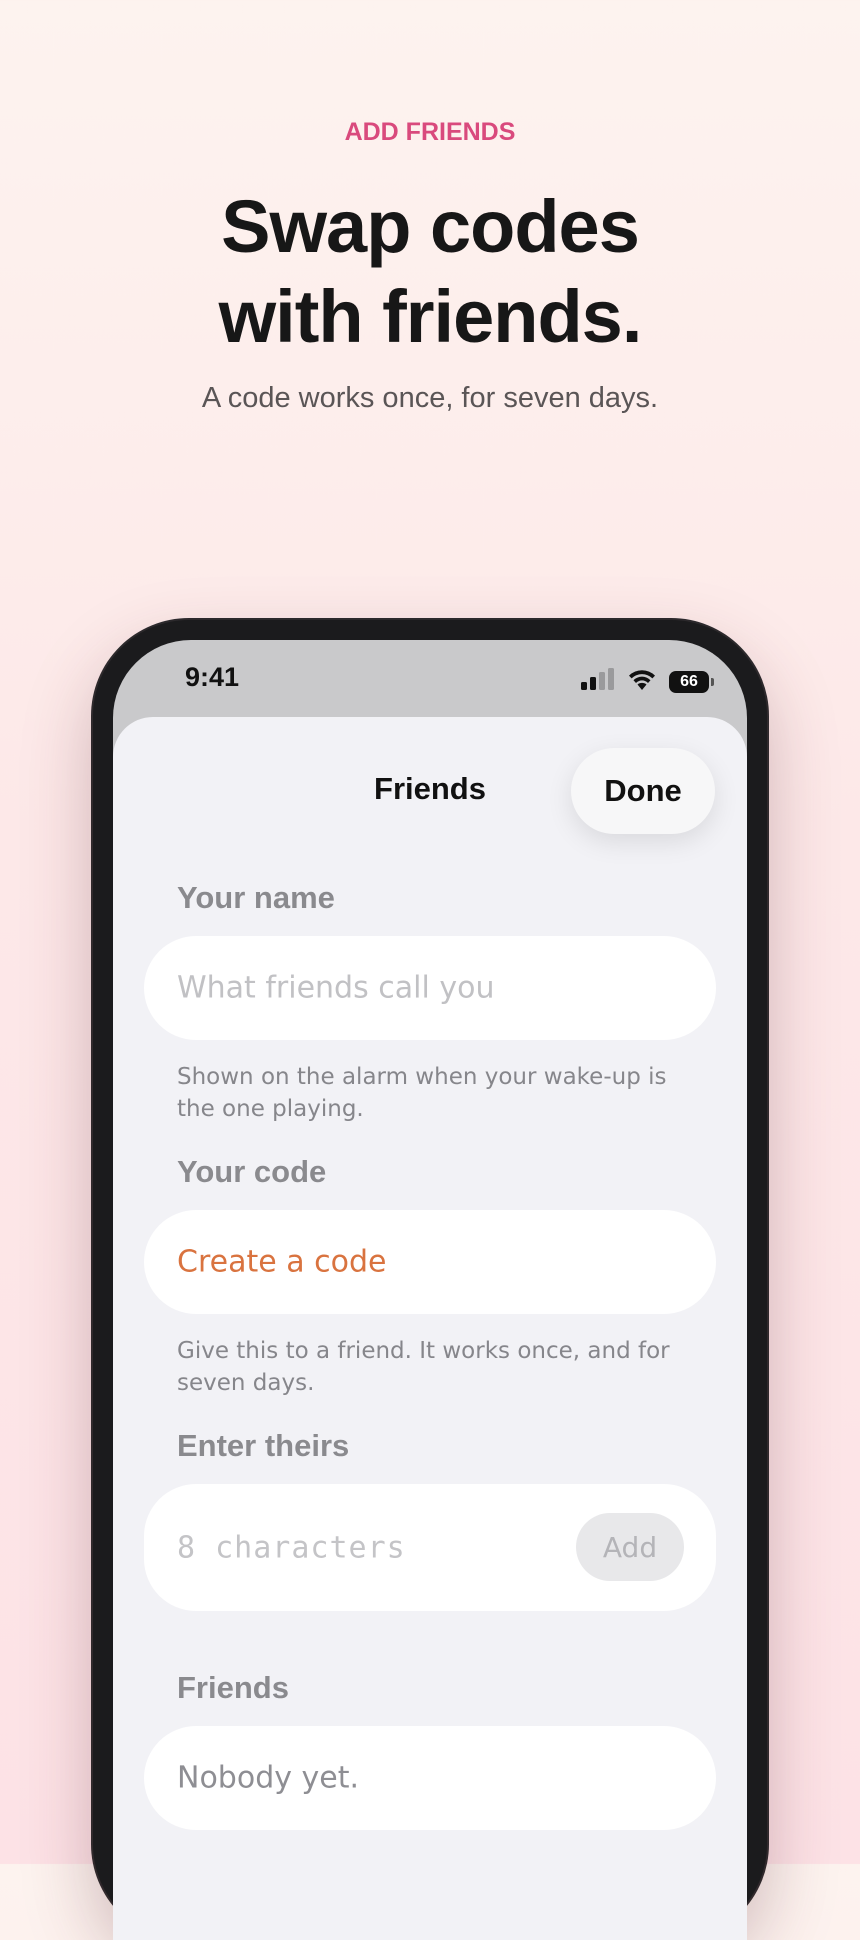 This screenshot has height=1940, width=860. What do you see at coordinates (430, 1547) in the screenshot?
I see `friend-code-field: 8 characters Add` at bounding box center [430, 1547].